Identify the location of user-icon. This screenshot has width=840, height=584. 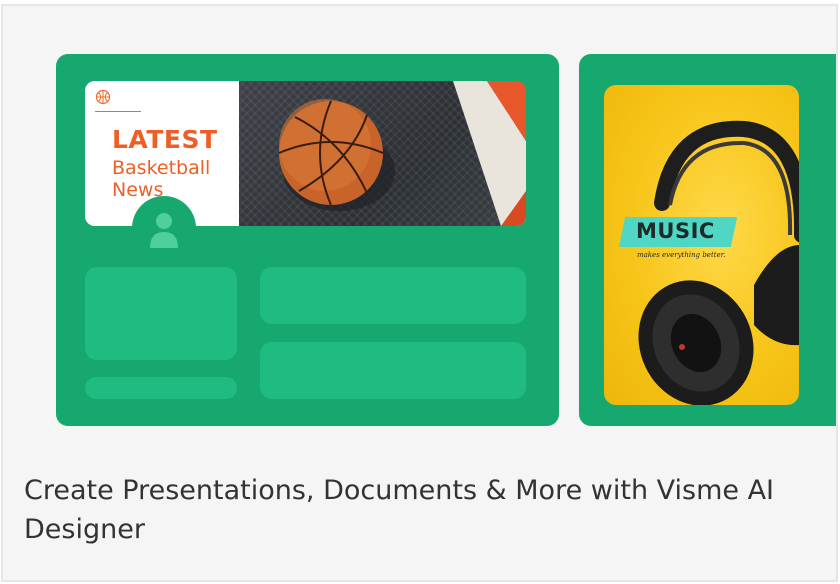
(164, 230).